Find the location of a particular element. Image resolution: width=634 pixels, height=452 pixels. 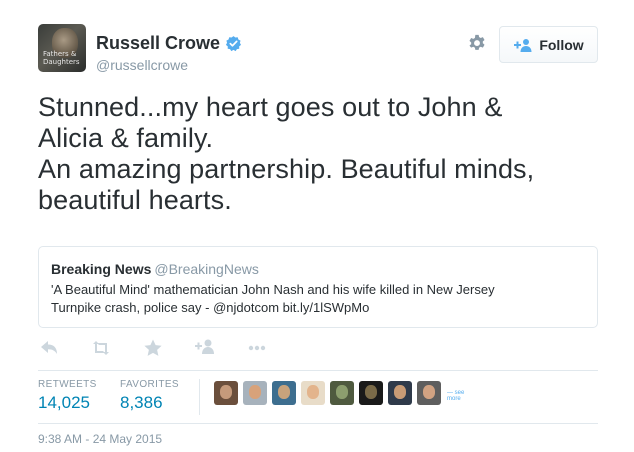

tweet-timestamp: 9:38 AM - 24 May 2015 is located at coordinates (100, 439).